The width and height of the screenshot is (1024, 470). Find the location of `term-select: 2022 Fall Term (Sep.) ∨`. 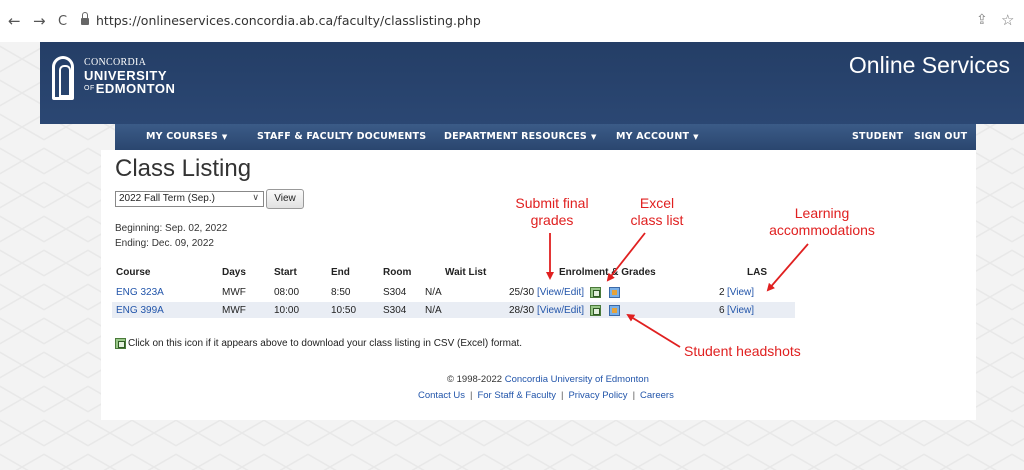

term-select: 2022 Fall Term (Sep.) ∨ is located at coordinates (189, 199).